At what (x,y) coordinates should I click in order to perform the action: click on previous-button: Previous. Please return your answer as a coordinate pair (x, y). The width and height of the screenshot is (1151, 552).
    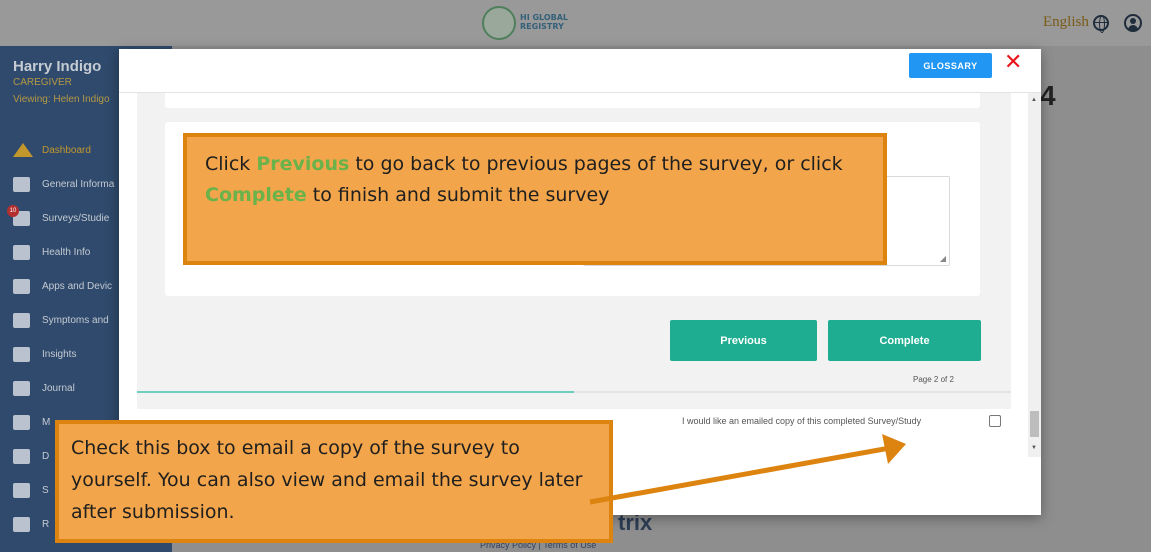
    Looking at the image, I should click on (743, 340).